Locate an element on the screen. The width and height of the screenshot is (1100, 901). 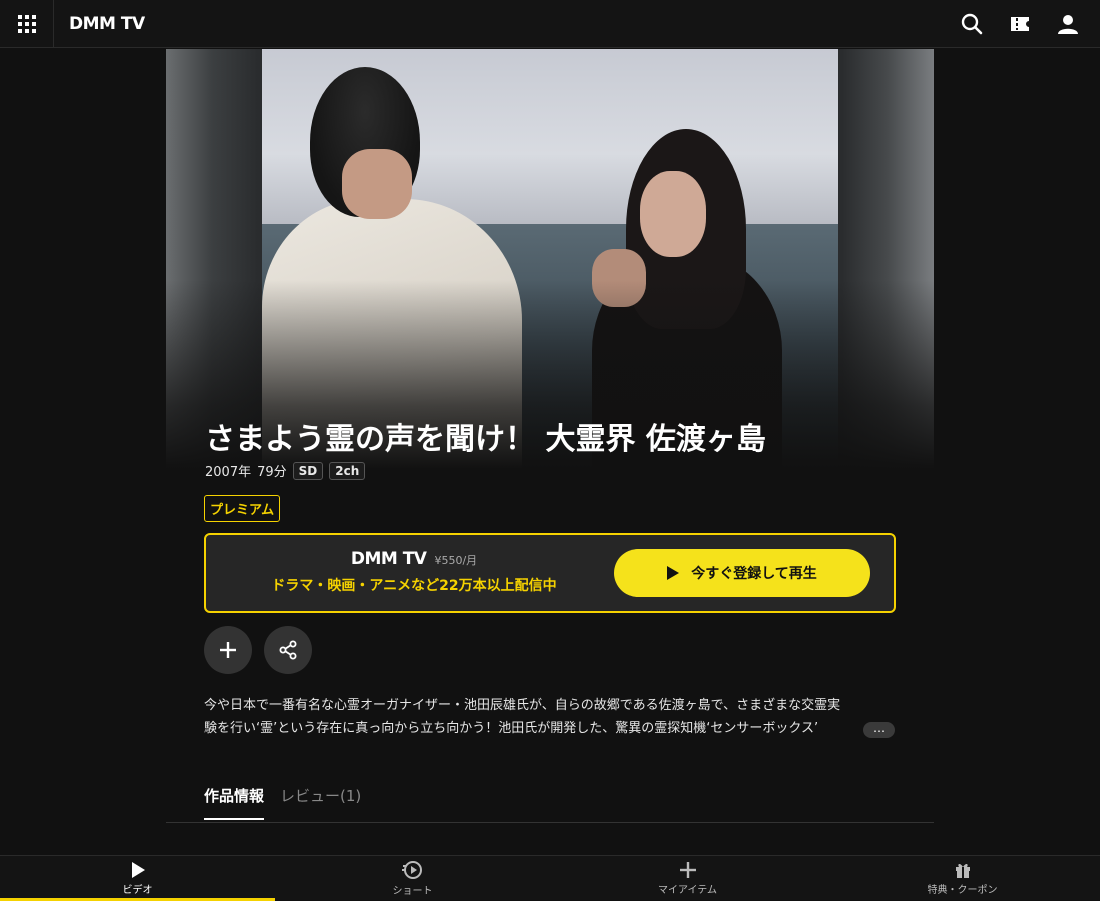
nav-item-perks-coupons: 特典・クーポン is located at coordinates (962, 878).